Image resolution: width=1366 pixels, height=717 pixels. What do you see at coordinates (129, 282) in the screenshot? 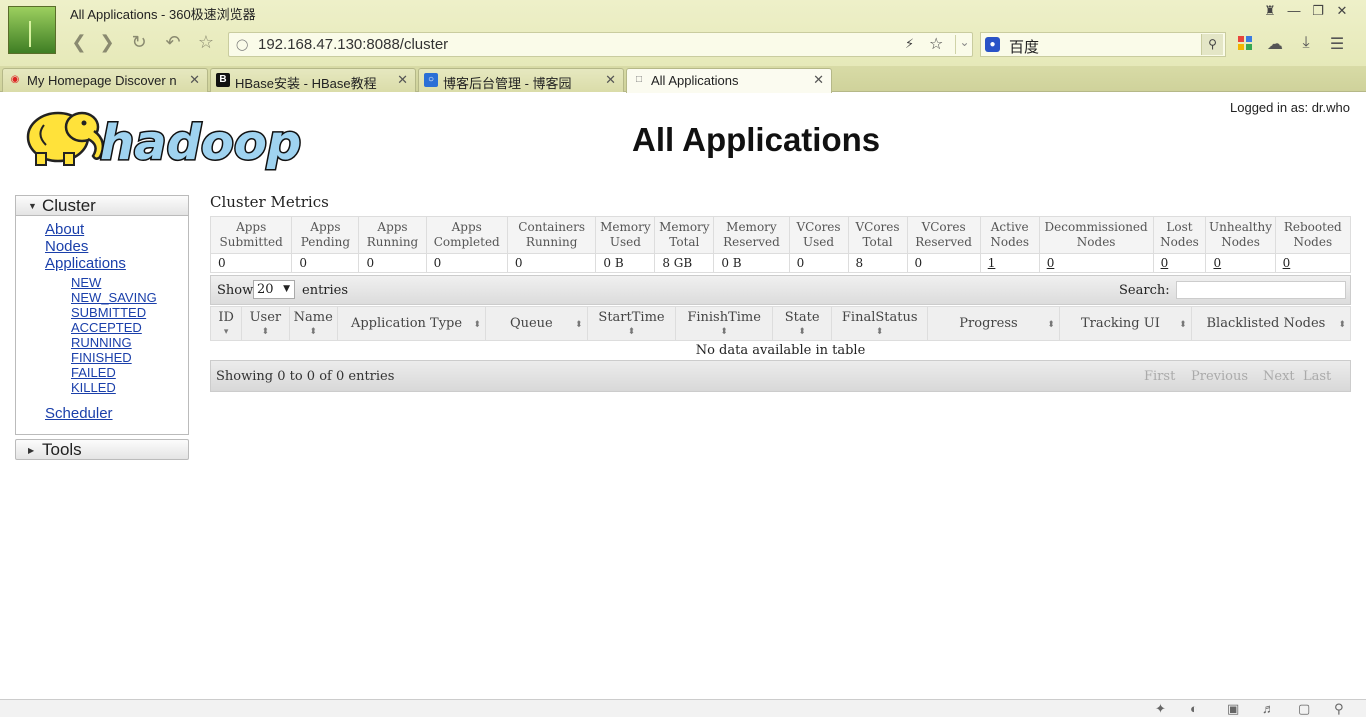
I see `state-new-link: NEW` at bounding box center [129, 282].